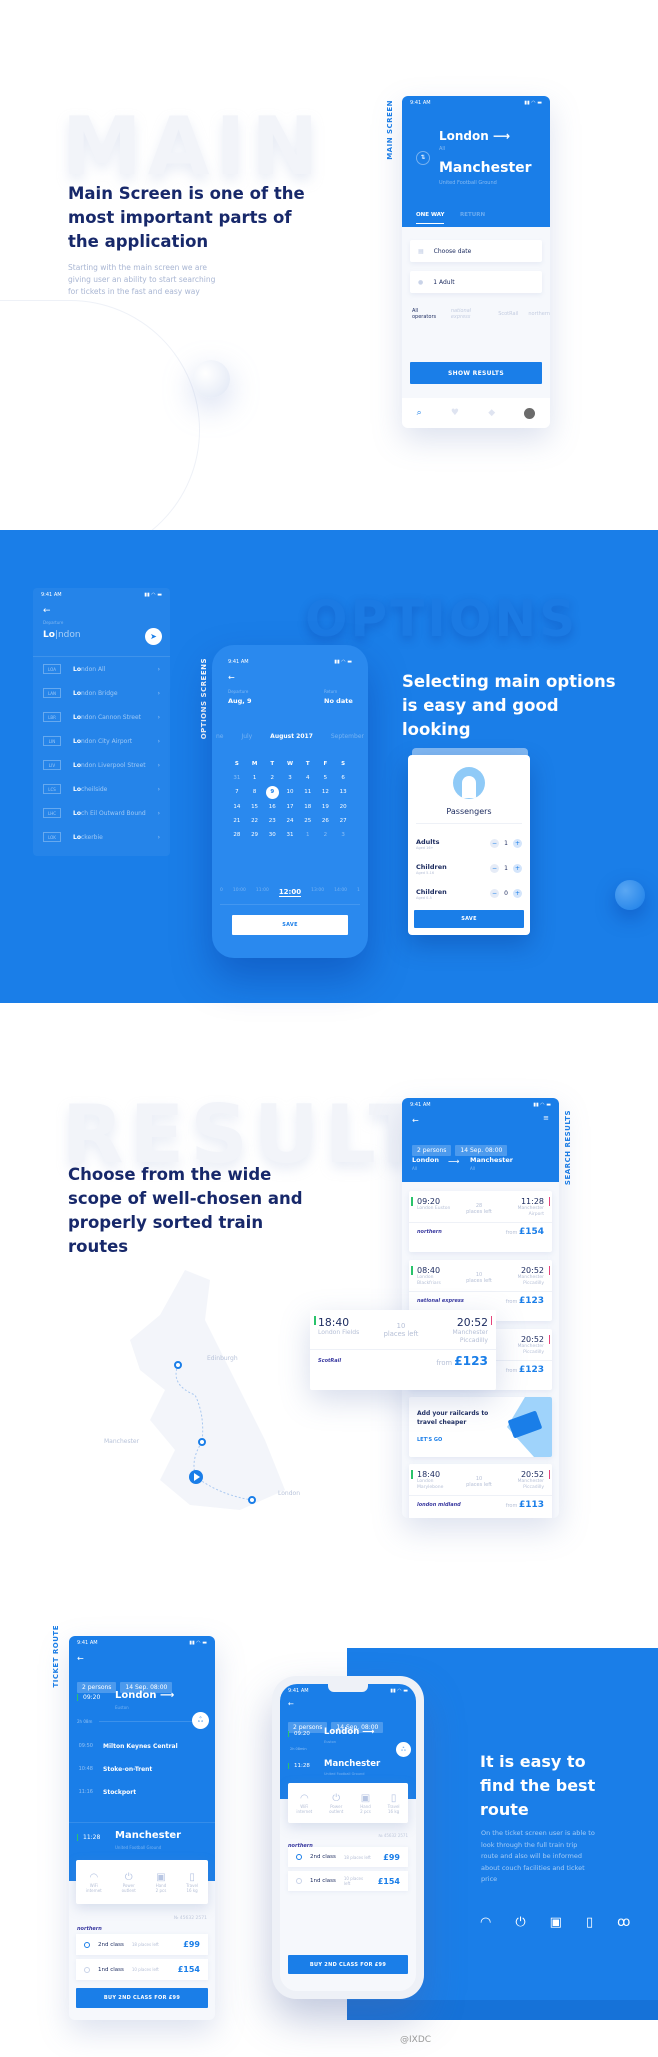 Image resolution: width=658 pixels, height=2057 pixels. I want to click on return-value: No date, so click(338, 701).